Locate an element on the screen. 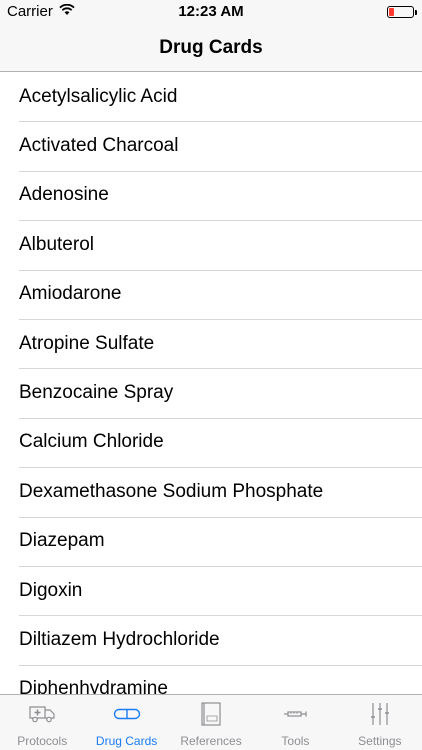 The image size is (422, 750). tab-references-label: References is located at coordinates (211, 741).